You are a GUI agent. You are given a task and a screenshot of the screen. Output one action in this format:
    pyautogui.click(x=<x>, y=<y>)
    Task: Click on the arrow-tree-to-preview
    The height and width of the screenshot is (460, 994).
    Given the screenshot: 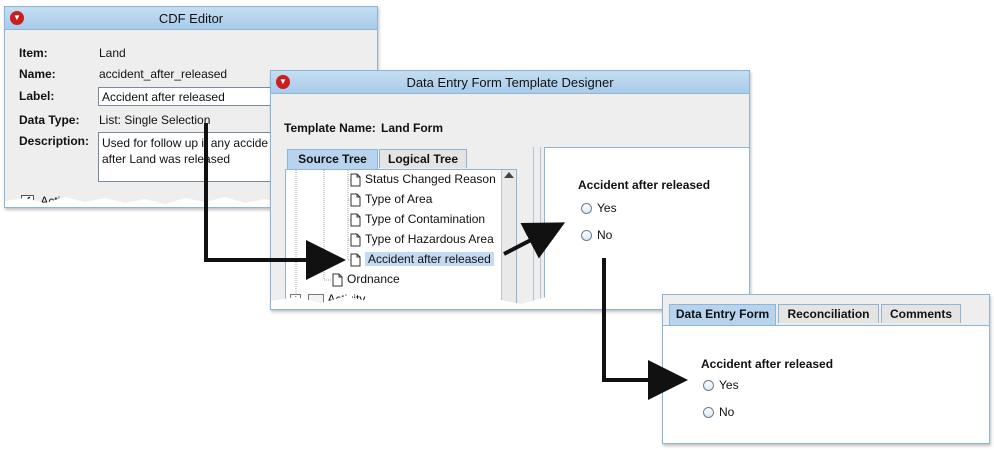 What is the action you would take?
    pyautogui.click(x=534, y=240)
    